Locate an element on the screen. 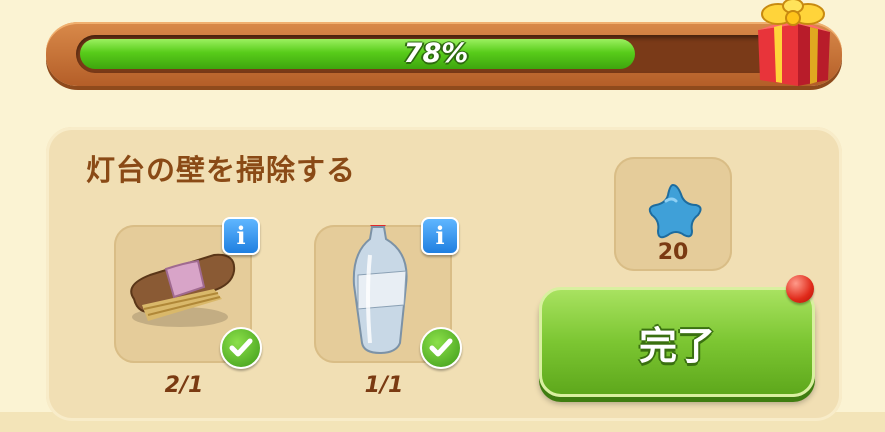  info-button-bottle: i is located at coordinates (440, 236).